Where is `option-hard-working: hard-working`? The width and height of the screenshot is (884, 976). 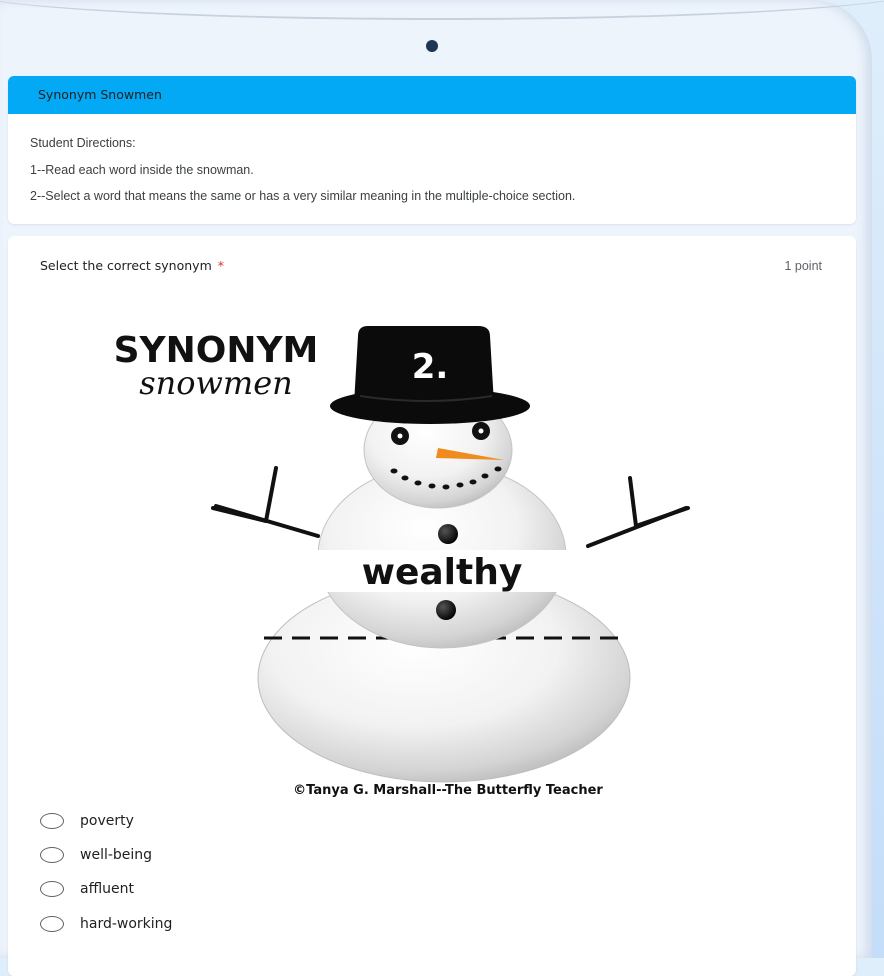
option-hard-working: hard-working is located at coordinates (106, 924).